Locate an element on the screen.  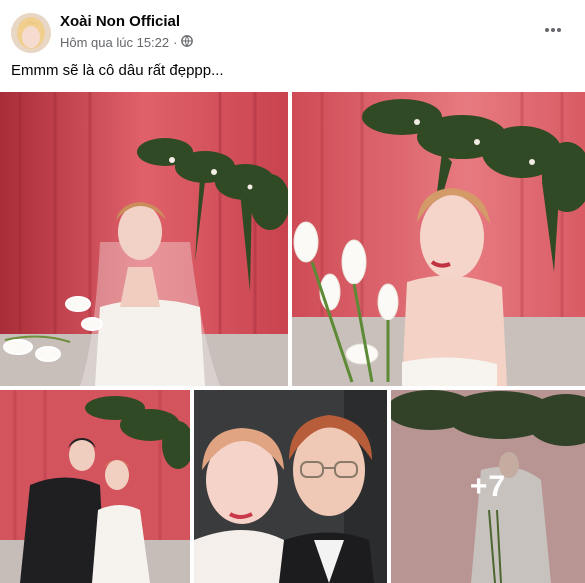
post-timestamp: Hôm qua lúc 15:22 is located at coordinates (114, 42).